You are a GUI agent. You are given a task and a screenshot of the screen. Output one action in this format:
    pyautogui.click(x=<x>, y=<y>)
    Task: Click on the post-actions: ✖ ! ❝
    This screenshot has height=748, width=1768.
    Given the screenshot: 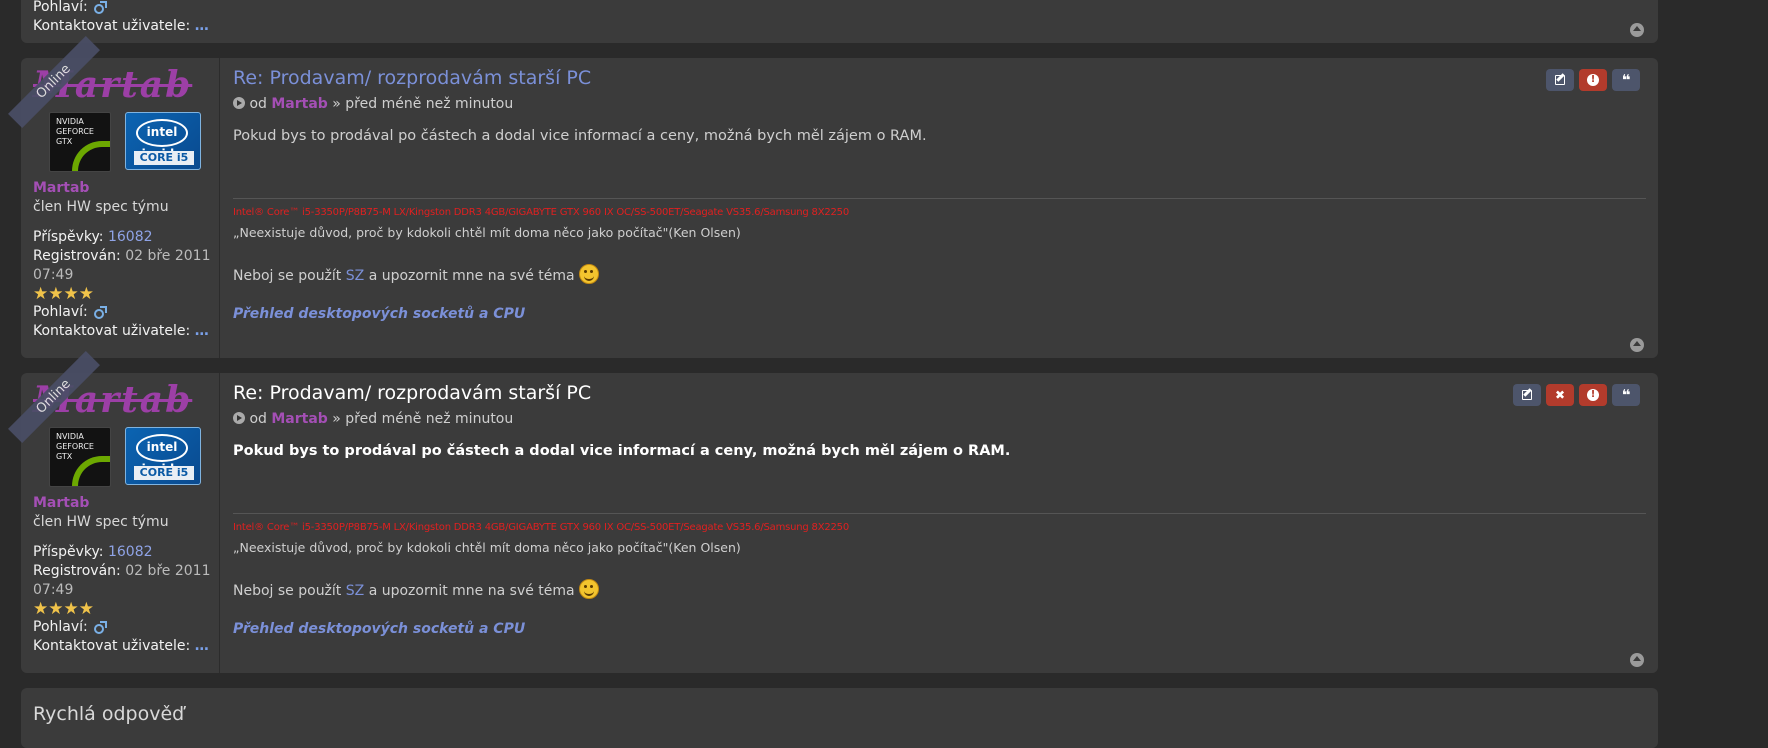 What is the action you would take?
    pyautogui.click(x=1576, y=395)
    